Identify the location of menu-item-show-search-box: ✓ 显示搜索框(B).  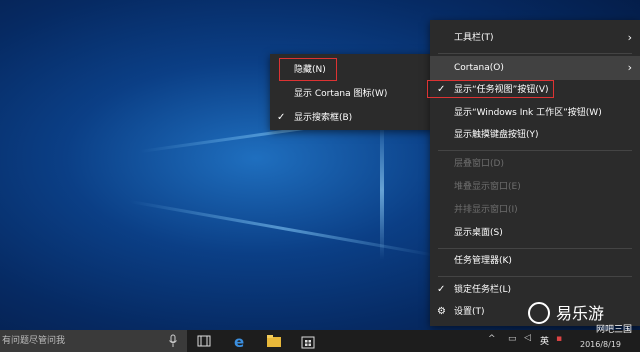
(351, 118).